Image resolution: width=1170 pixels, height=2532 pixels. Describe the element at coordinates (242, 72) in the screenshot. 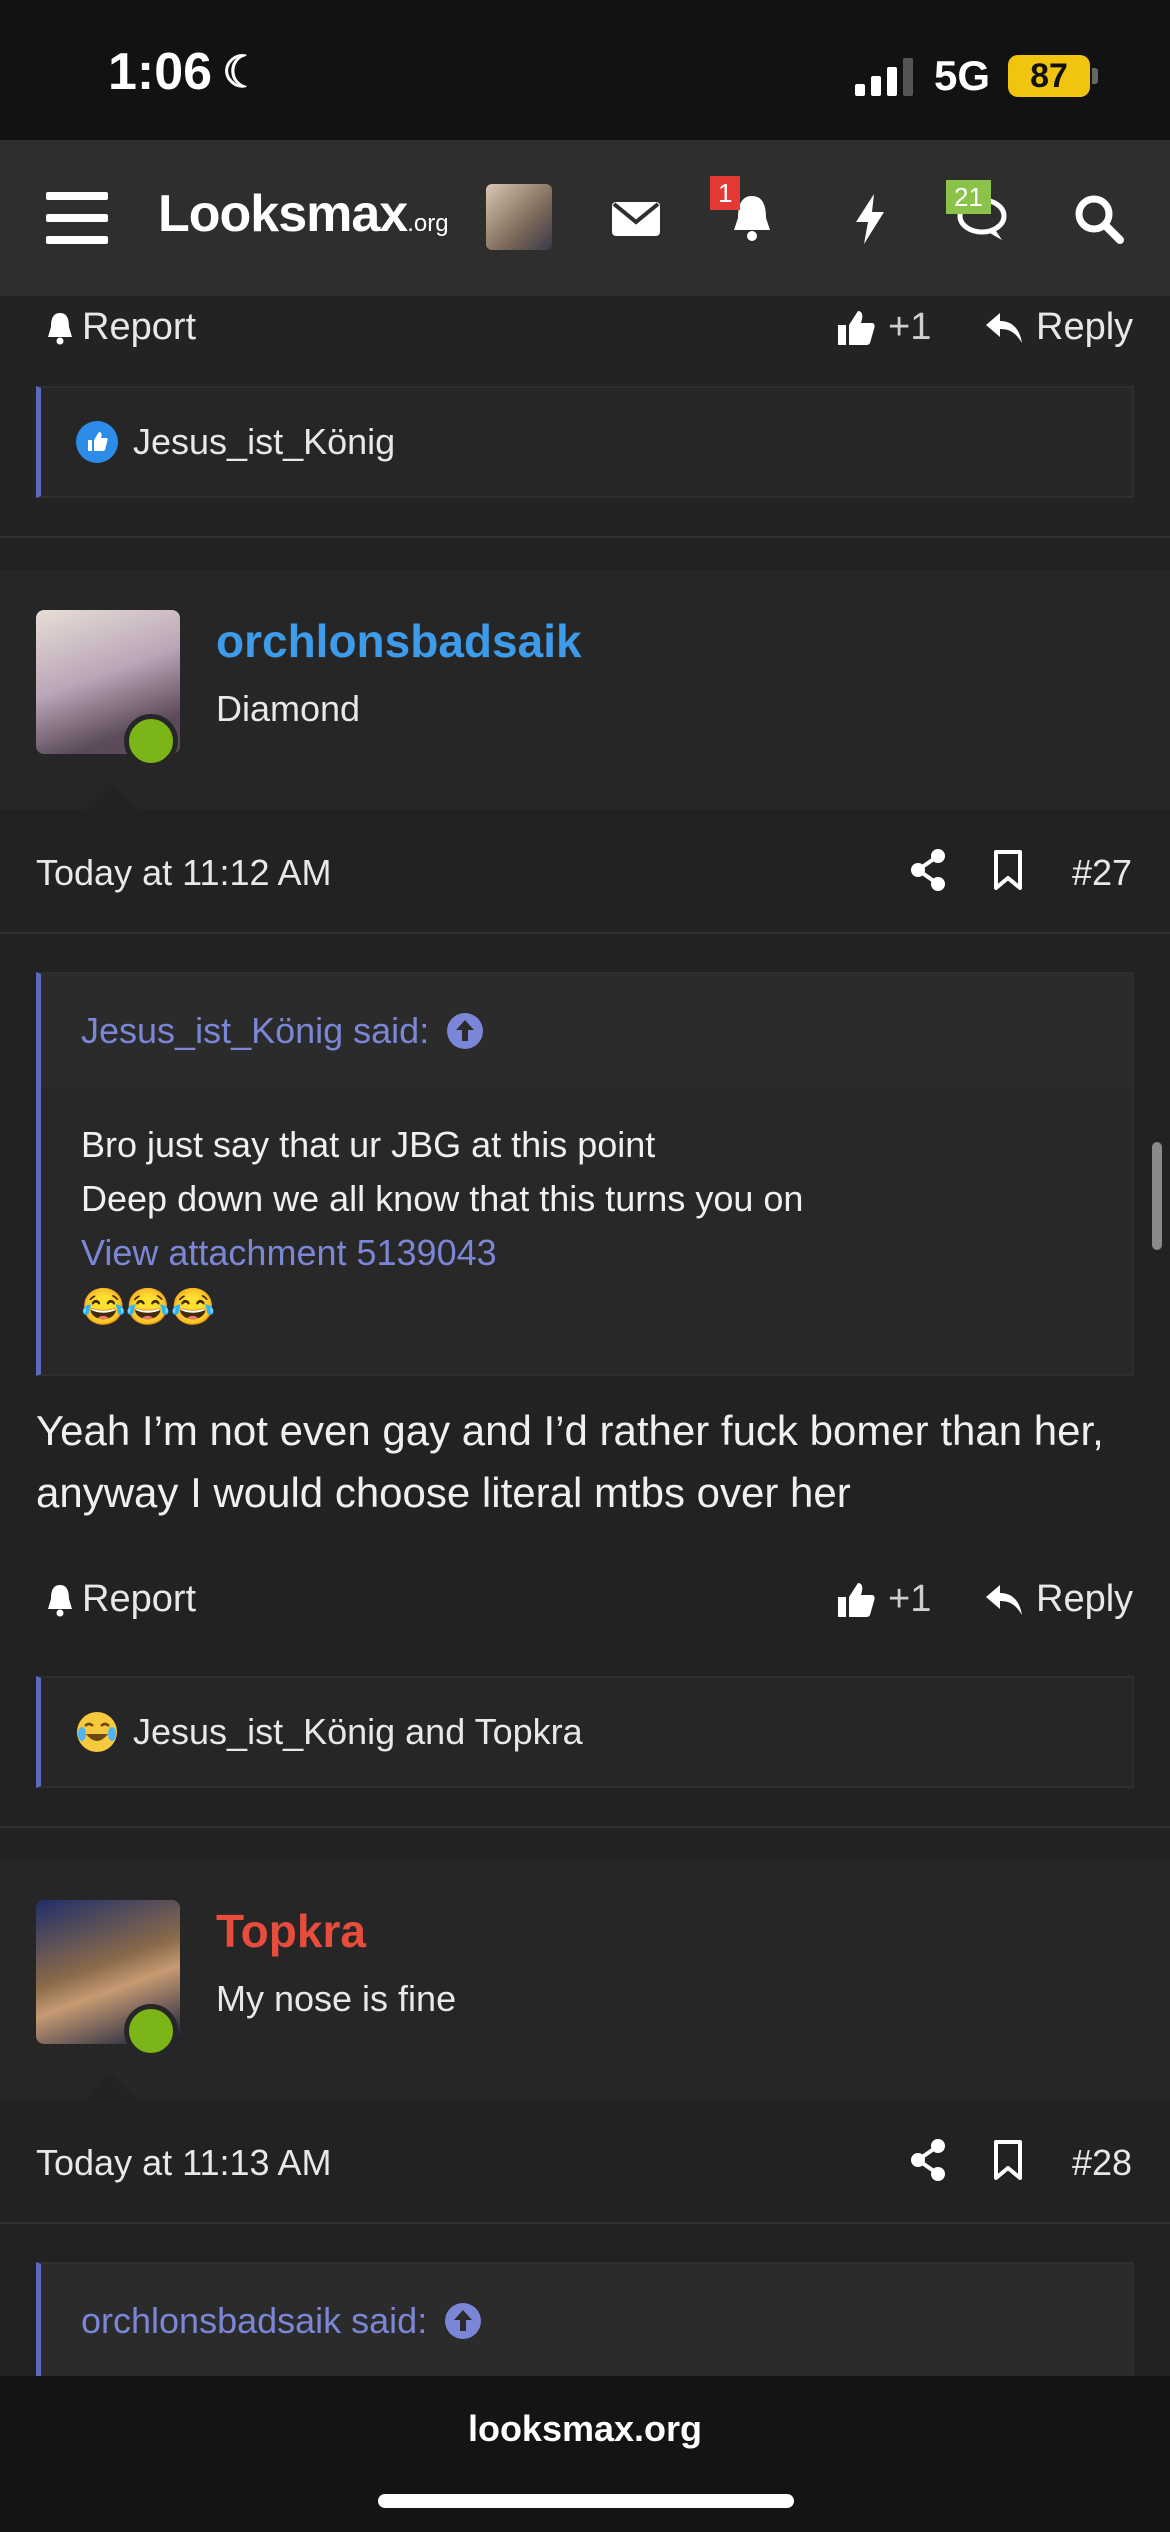

I see `moon-icon: ☾` at that location.